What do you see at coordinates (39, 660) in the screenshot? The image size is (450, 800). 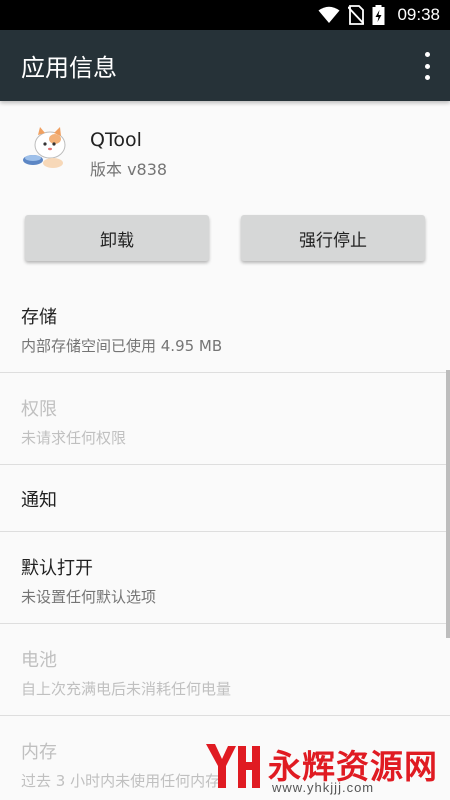 I see `setting-title: 电池` at bounding box center [39, 660].